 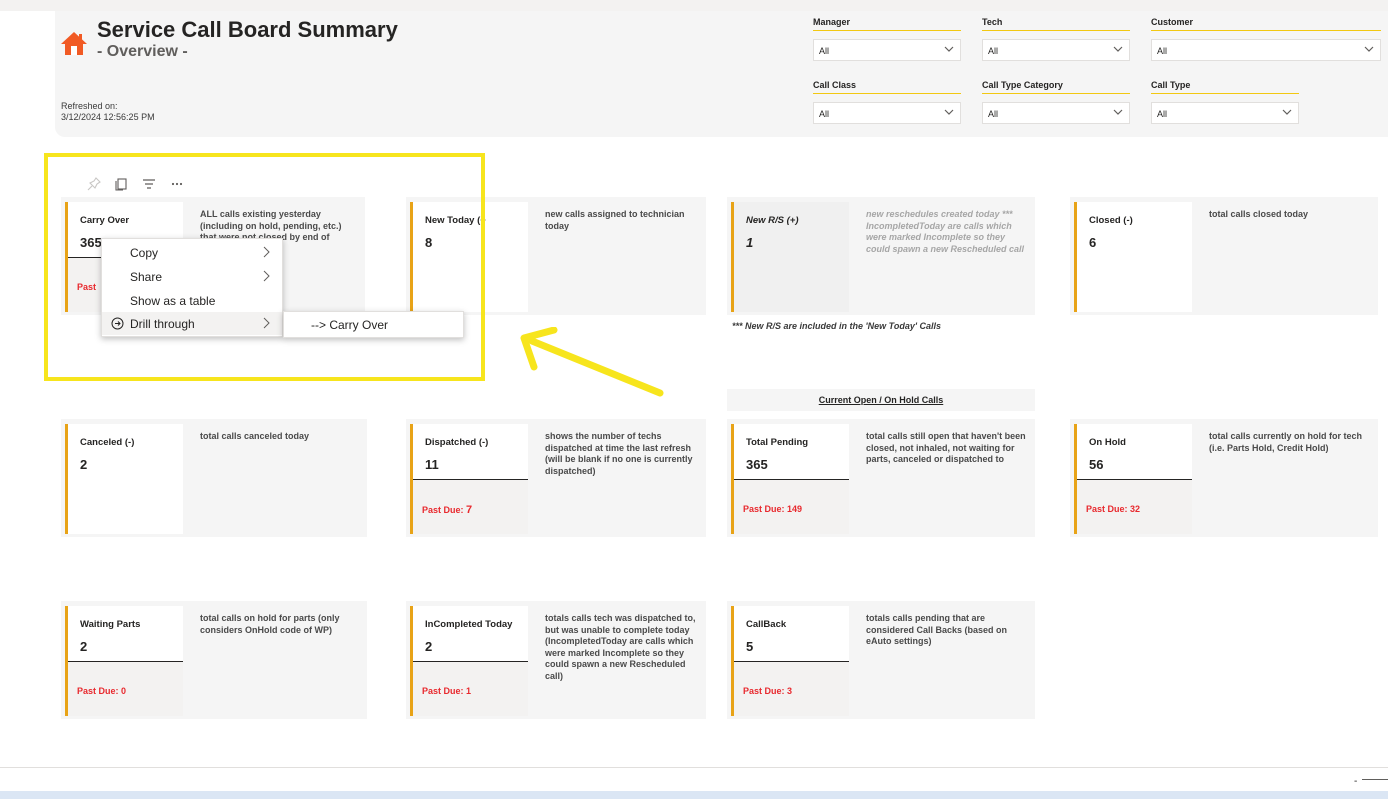 What do you see at coordinates (1224, 256) in the screenshot?
I see `card-closed: Closed (-) 6 total calls closed today` at bounding box center [1224, 256].